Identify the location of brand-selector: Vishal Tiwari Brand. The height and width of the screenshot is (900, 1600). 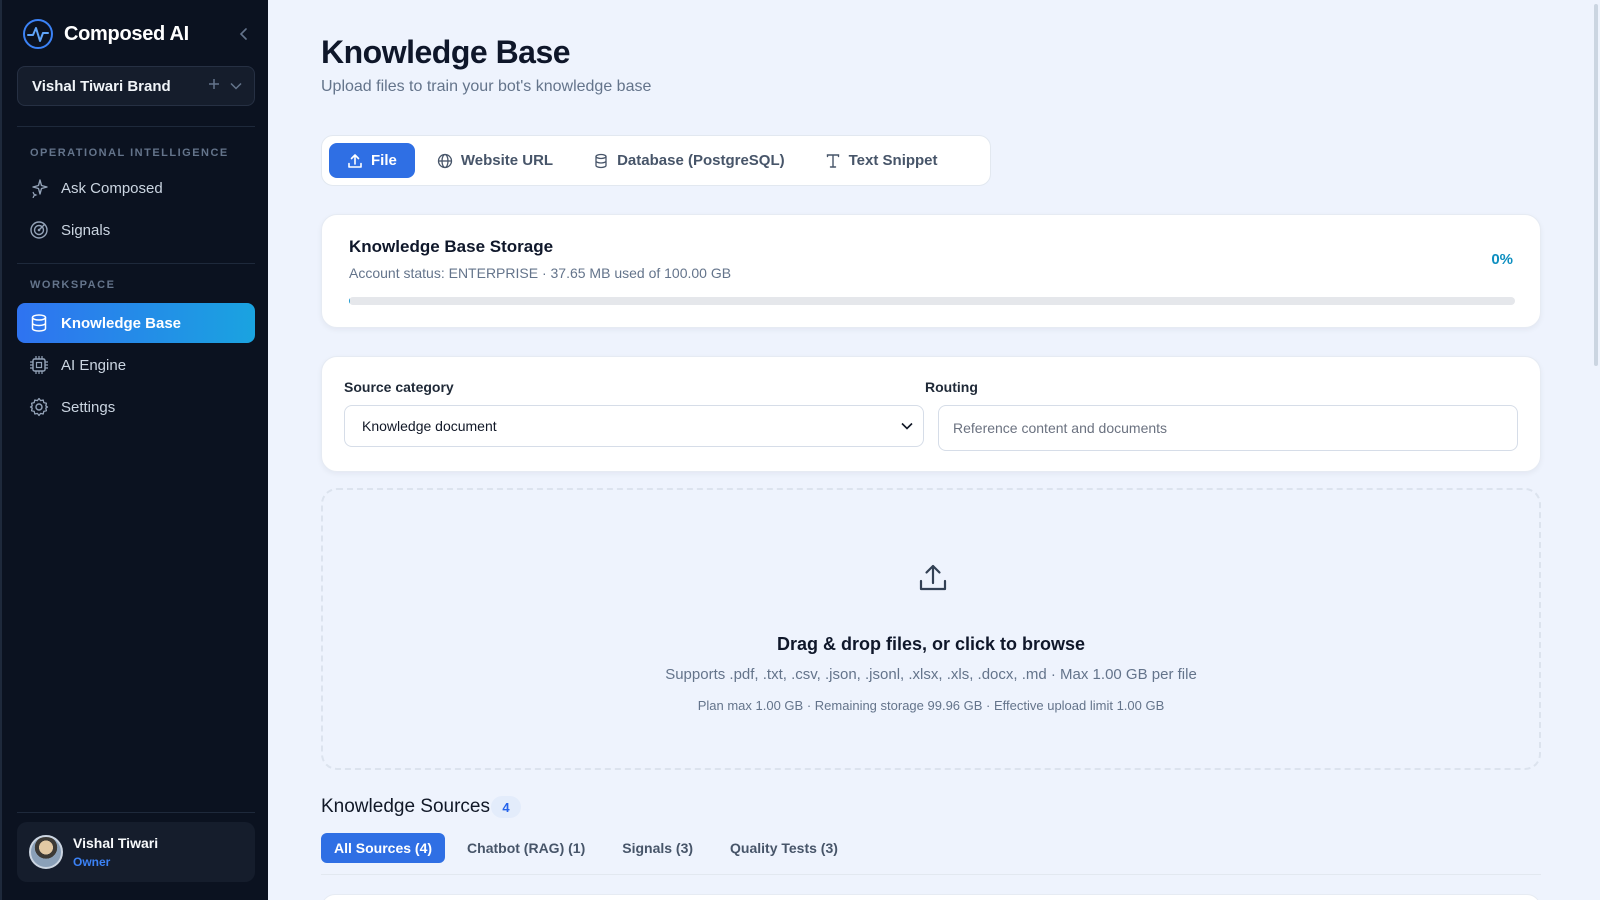
(136, 86).